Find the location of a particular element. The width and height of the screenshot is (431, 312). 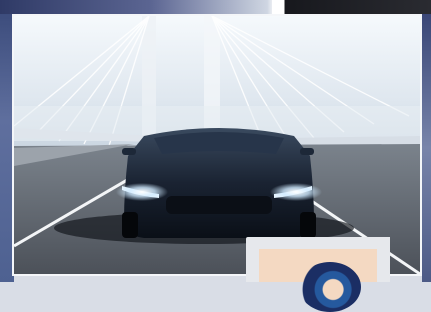

brand-logo-icon is located at coordinates (330, 287).